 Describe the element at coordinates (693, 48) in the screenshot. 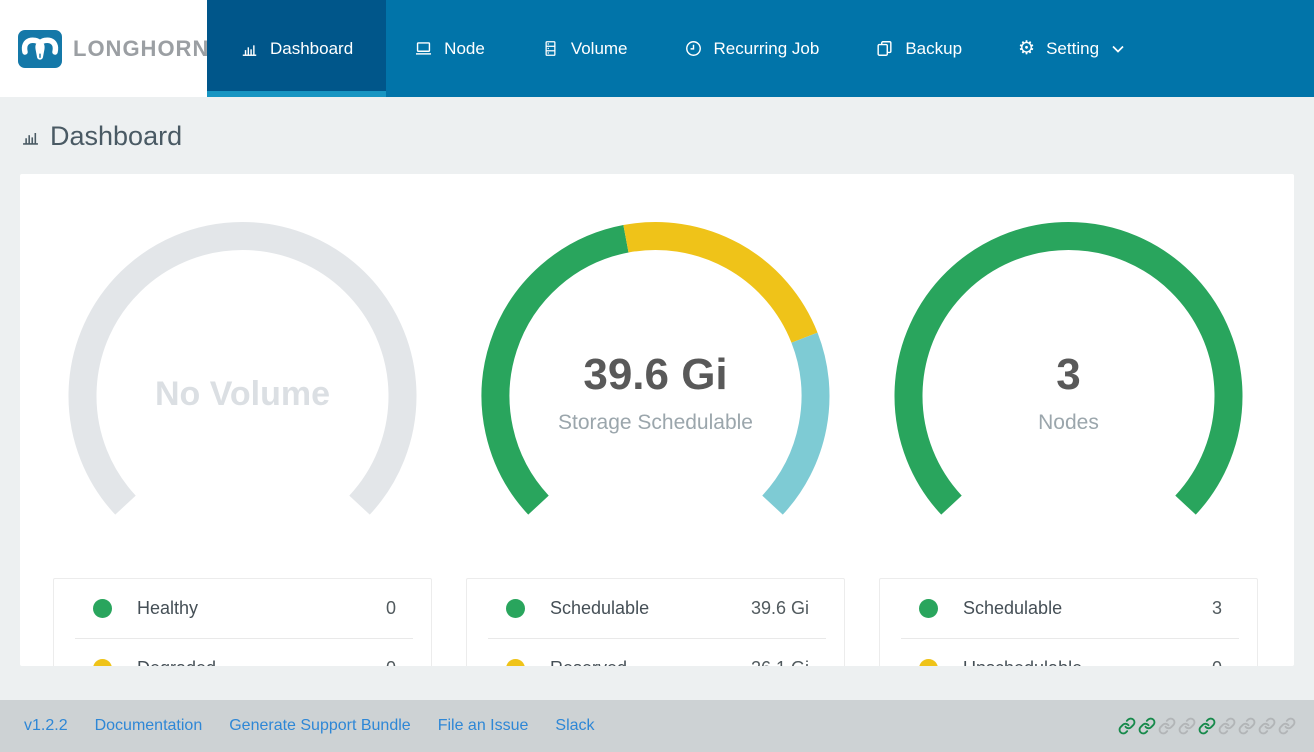

I see `clock-icon` at that location.